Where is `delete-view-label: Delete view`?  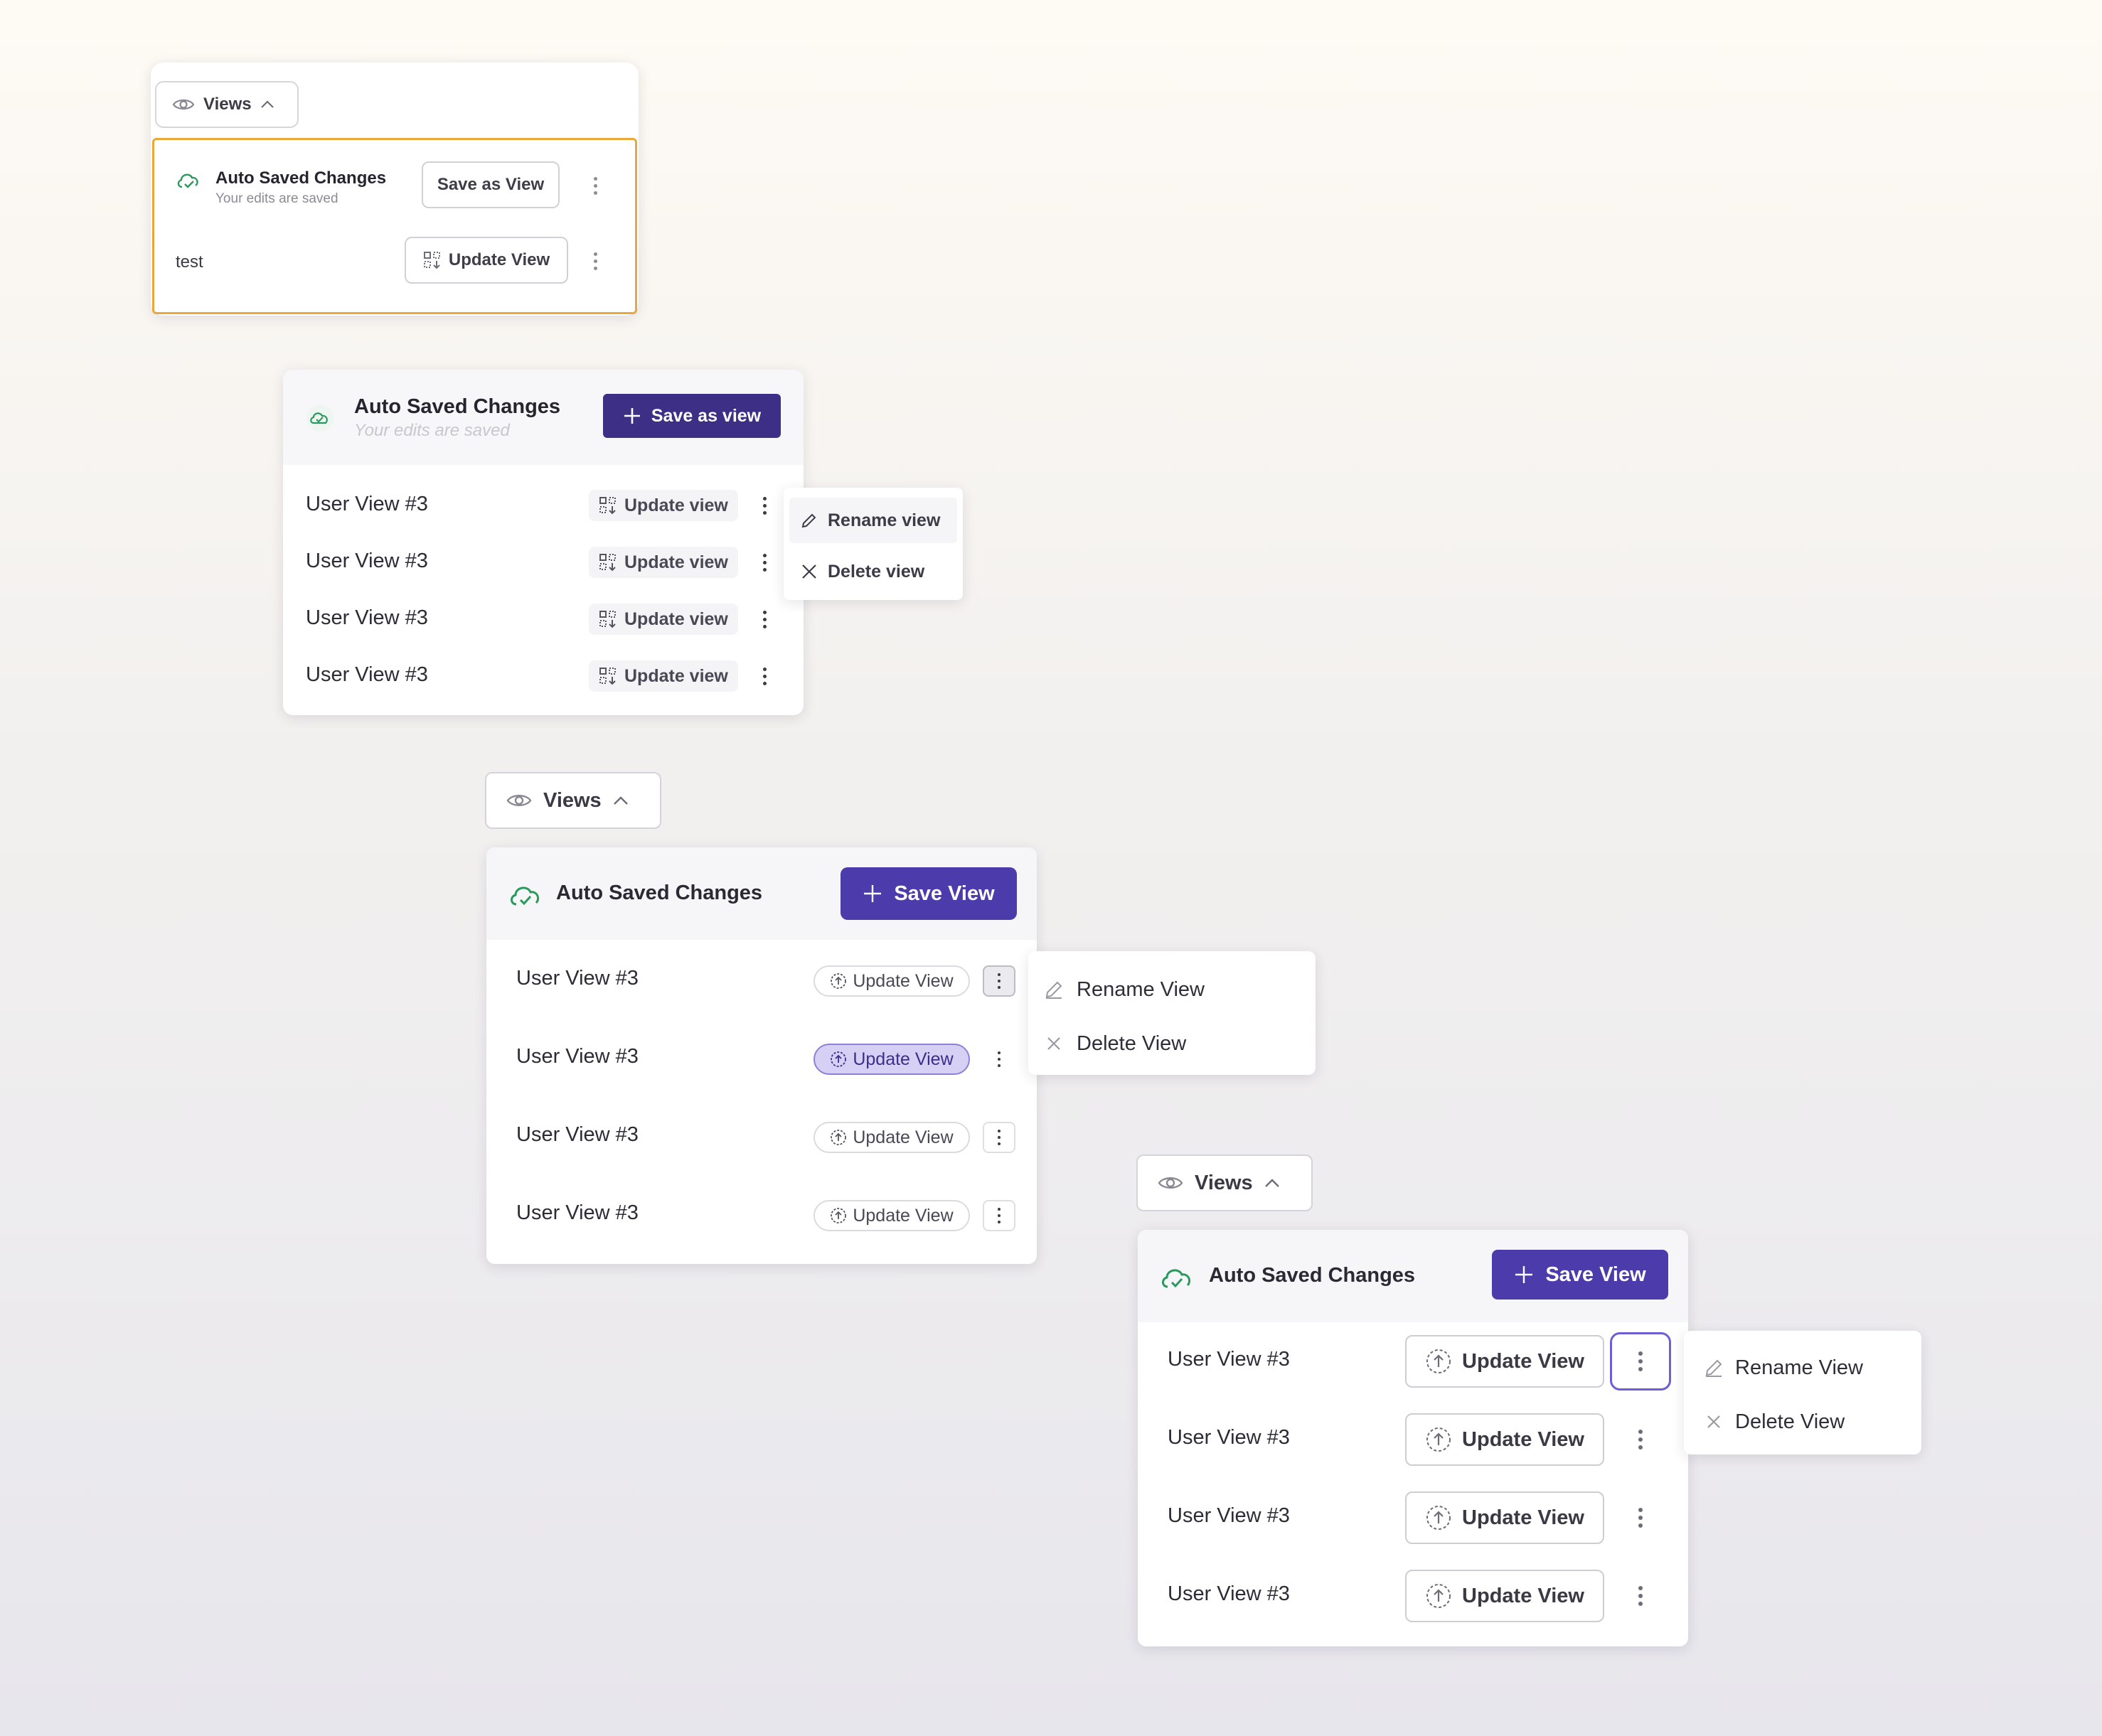
delete-view-label: Delete view is located at coordinates (876, 571).